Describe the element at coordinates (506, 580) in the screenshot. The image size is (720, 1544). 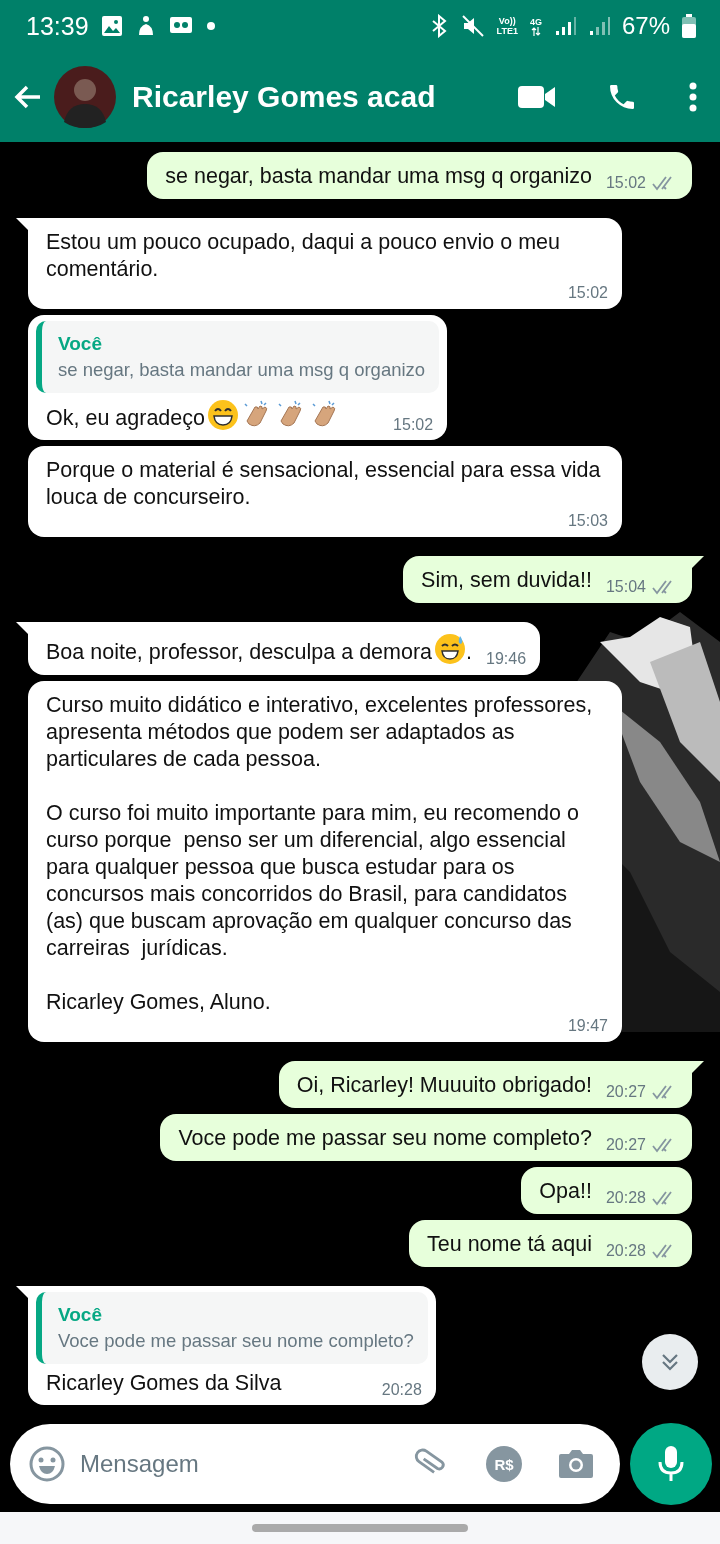
I see `message-text: Sim, sem duvida!!` at that location.